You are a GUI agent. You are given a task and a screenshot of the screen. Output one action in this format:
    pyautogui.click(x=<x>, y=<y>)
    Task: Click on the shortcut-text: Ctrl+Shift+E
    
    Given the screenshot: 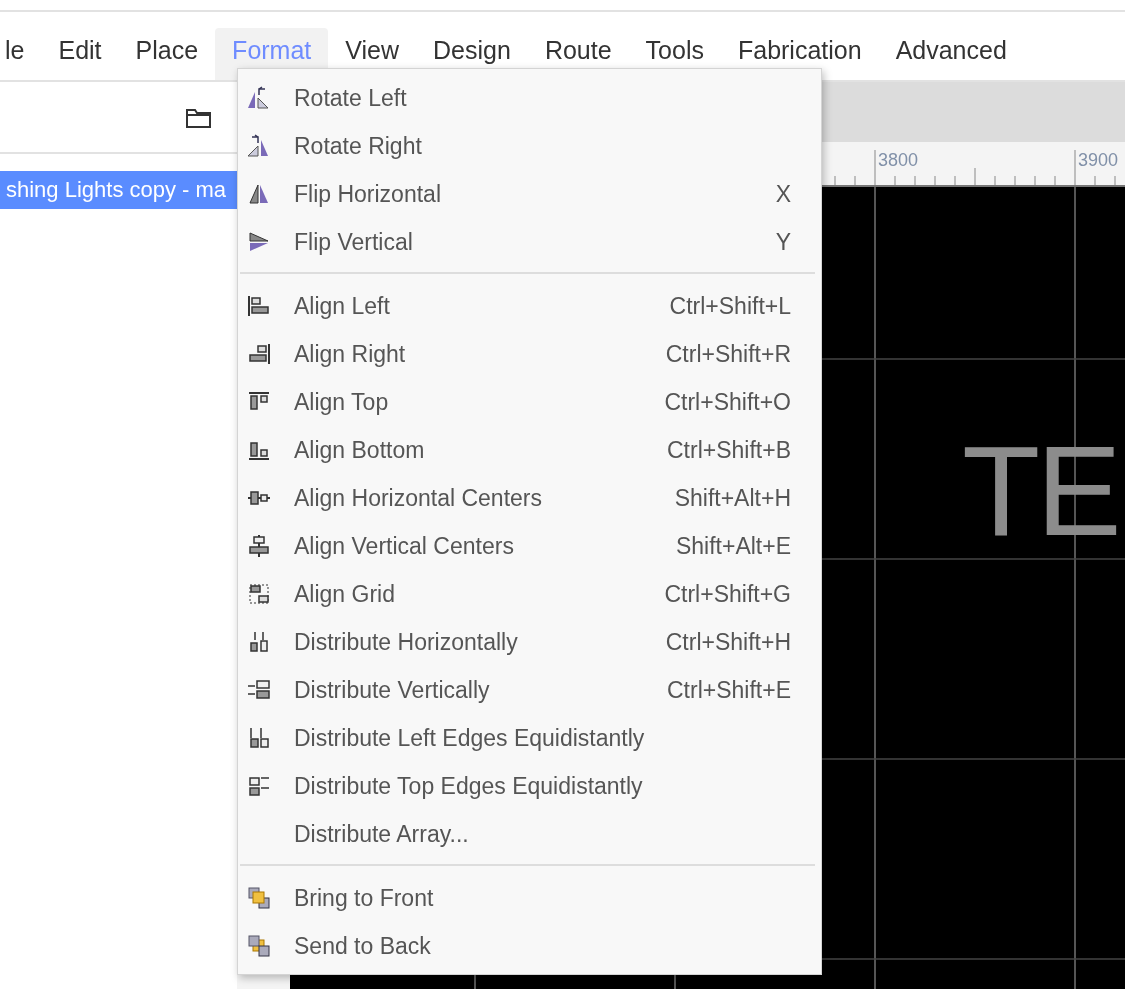 What is the action you would take?
    pyautogui.click(x=729, y=690)
    